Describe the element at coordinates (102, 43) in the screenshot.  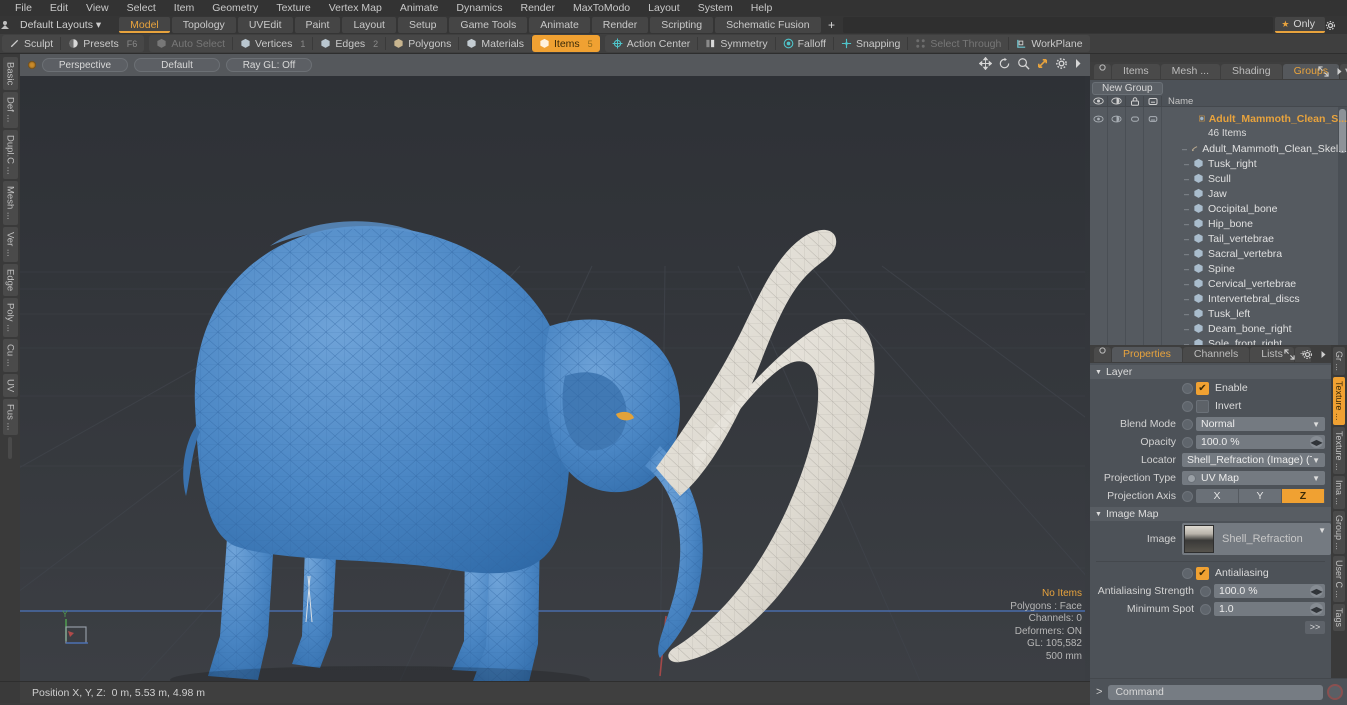
I see `presets-button: Presets F6` at that location.